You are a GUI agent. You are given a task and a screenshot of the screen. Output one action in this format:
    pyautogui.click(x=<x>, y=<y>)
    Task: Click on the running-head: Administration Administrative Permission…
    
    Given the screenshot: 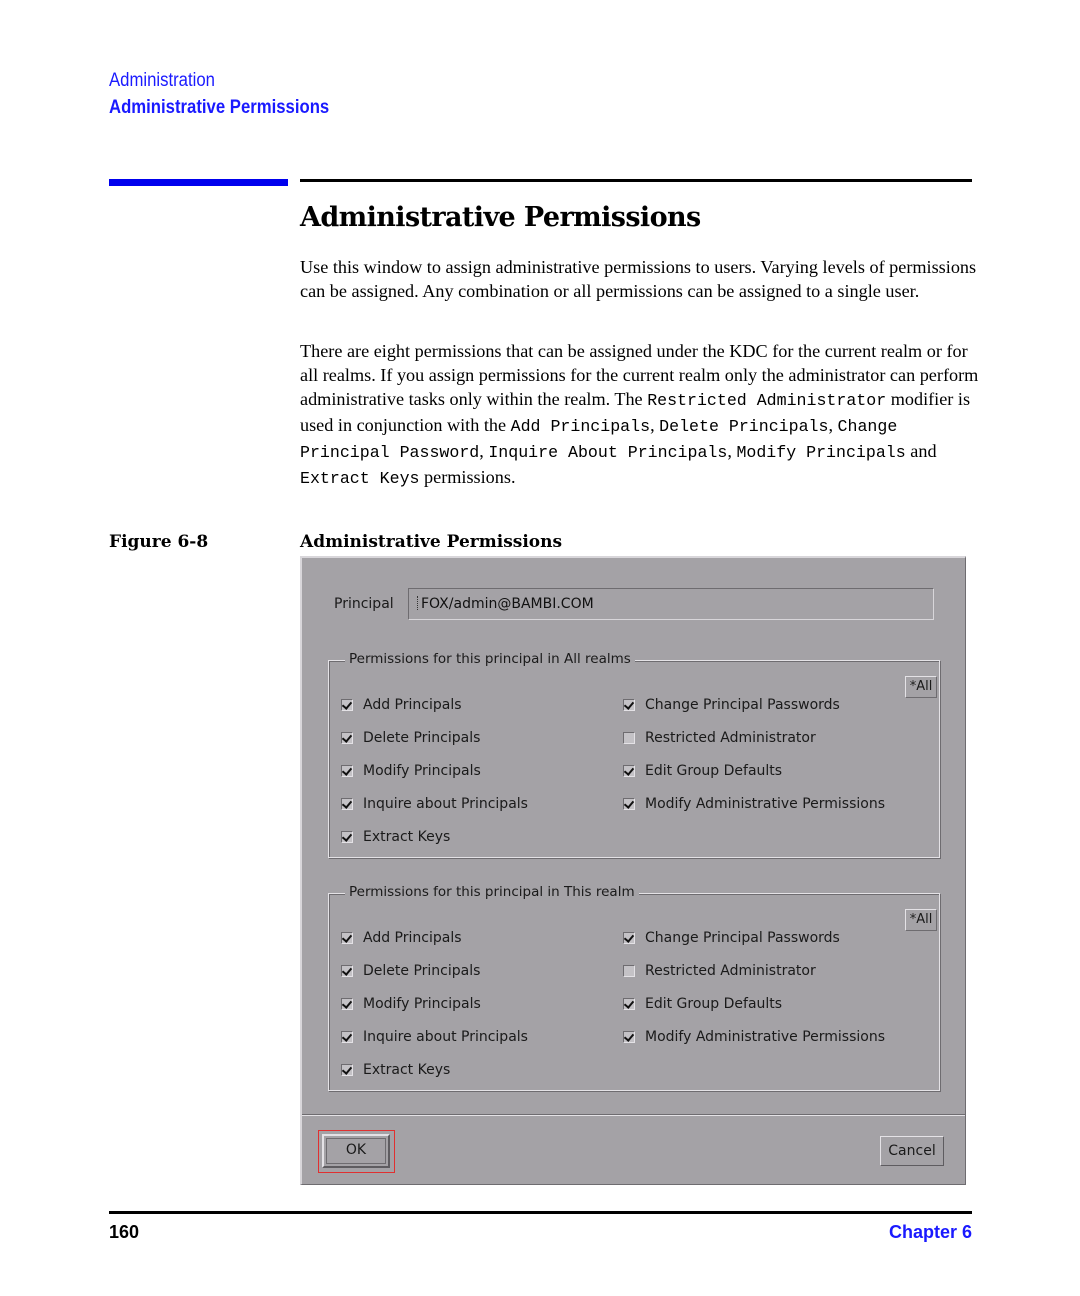 What is the action you would take?
    pyautogui.click(x=234, y=95)
    